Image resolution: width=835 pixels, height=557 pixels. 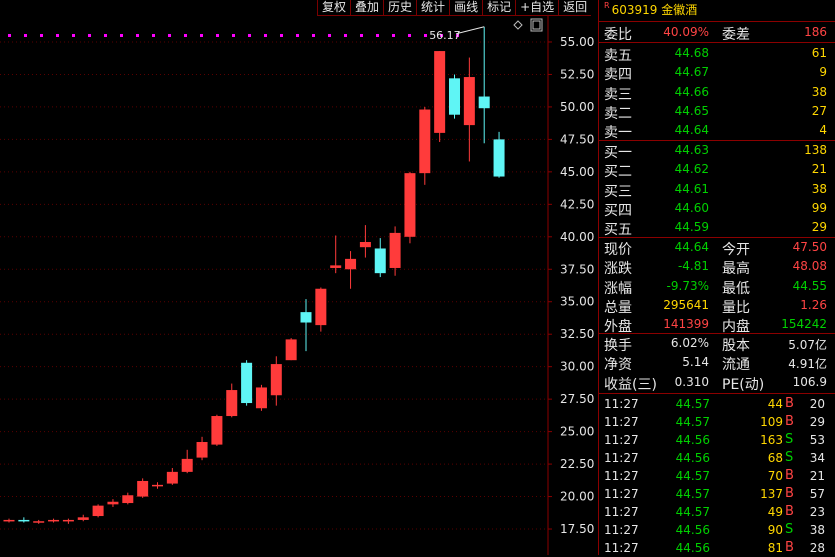 I want to click on fundamental-label: 净资, so click(x=618, y=365).